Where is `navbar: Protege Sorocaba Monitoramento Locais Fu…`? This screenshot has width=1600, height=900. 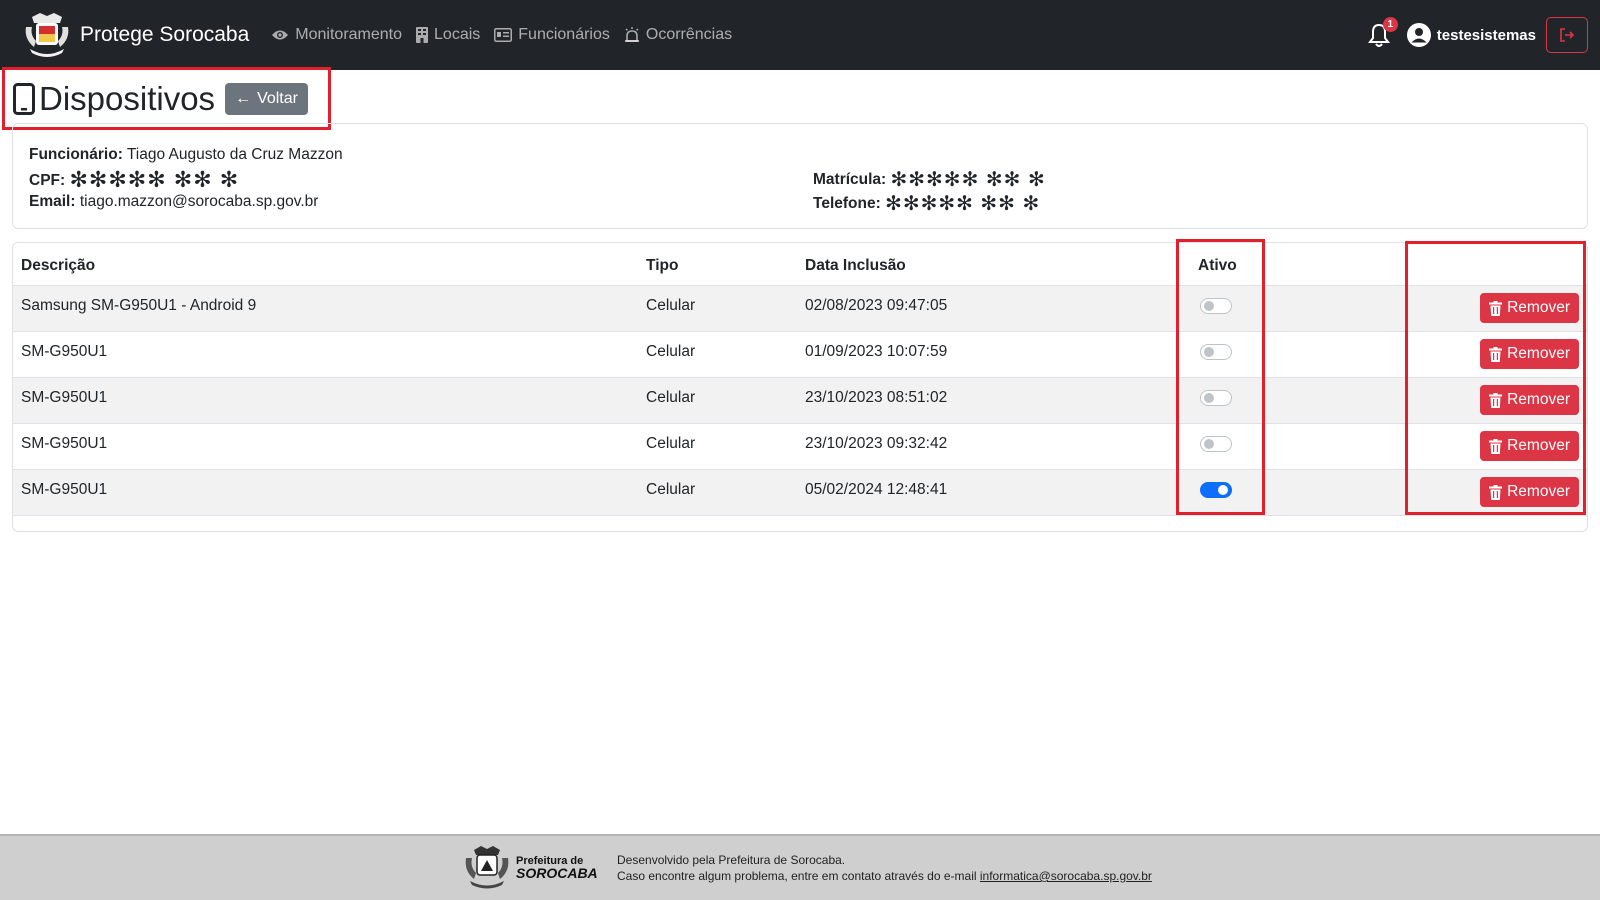 navbar: Protege Sorocaba Monitoramento Locais Fu… is located at coordinates (800, 35).